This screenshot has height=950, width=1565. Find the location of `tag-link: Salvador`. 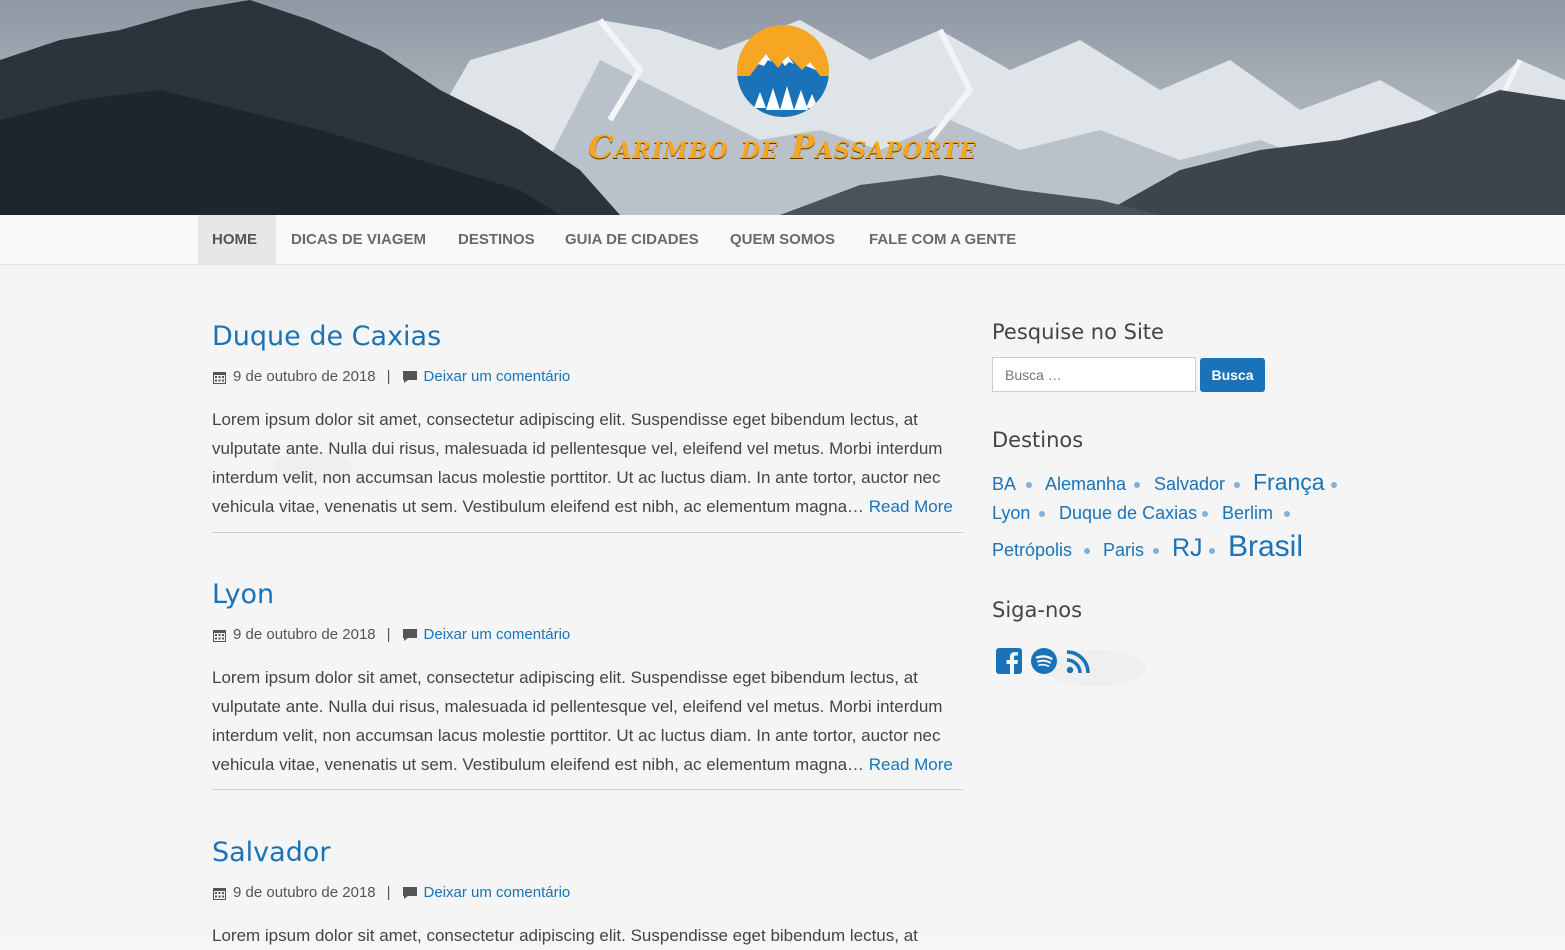

tag-link: Salvador is located at coordinates (1189, 484).